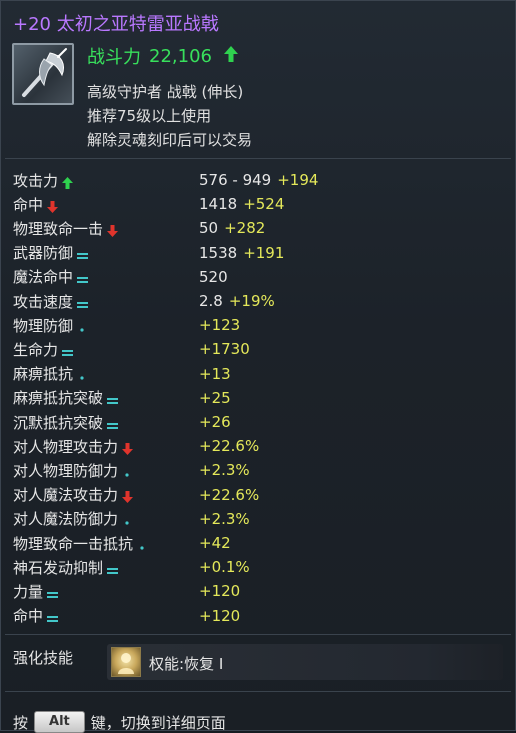 This screenshot has height=733, width=516. I want to click on stat-value: 1418 +524, so click(241, 204).